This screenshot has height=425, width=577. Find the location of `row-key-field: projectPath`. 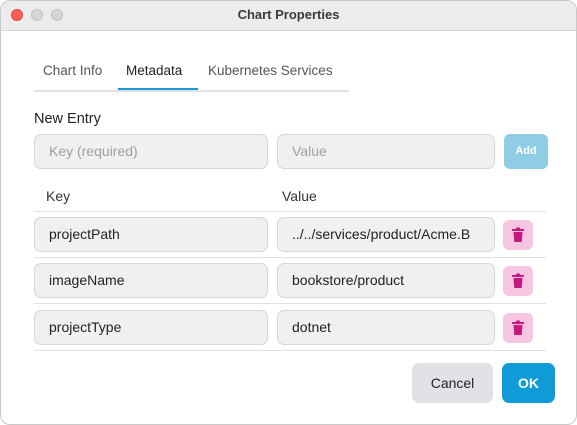

row-key-field: projectPath is located at coordinates (151, 234).